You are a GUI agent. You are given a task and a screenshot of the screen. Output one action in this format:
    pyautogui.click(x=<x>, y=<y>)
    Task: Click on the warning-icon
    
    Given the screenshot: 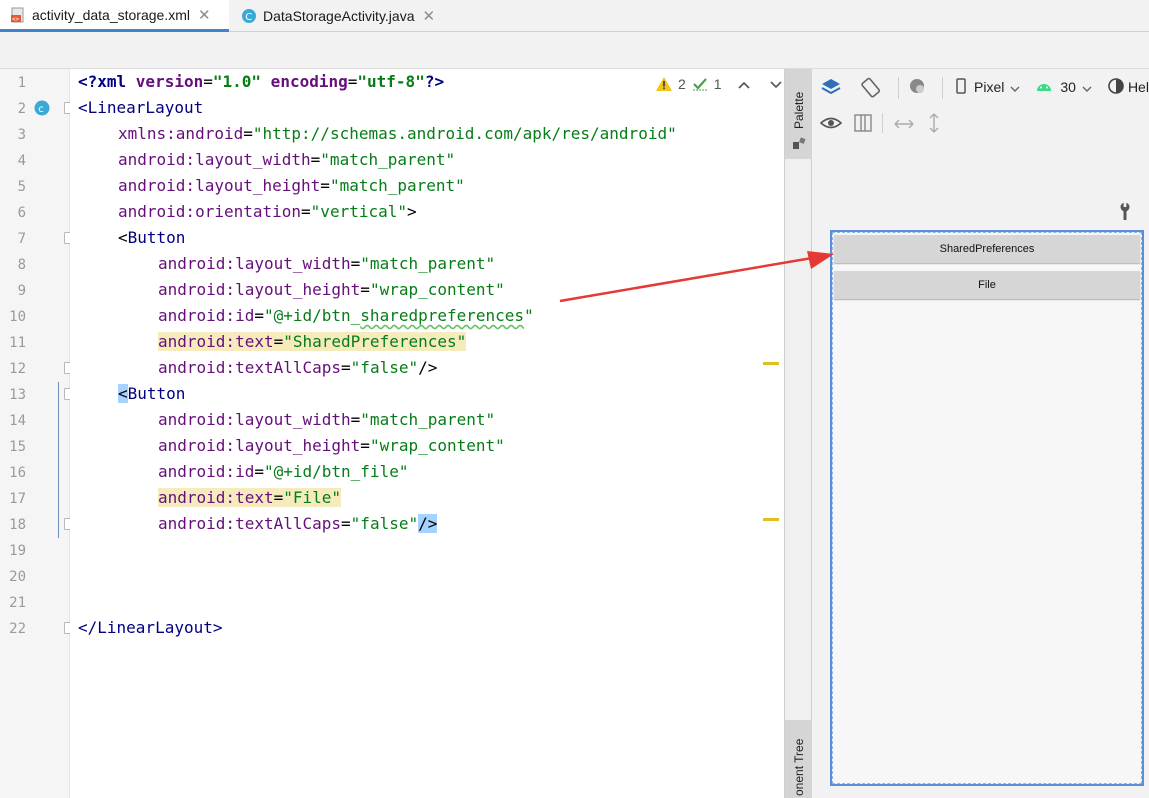 What is the action you would take?
    pyautogui.click(x=664, y=84)
    